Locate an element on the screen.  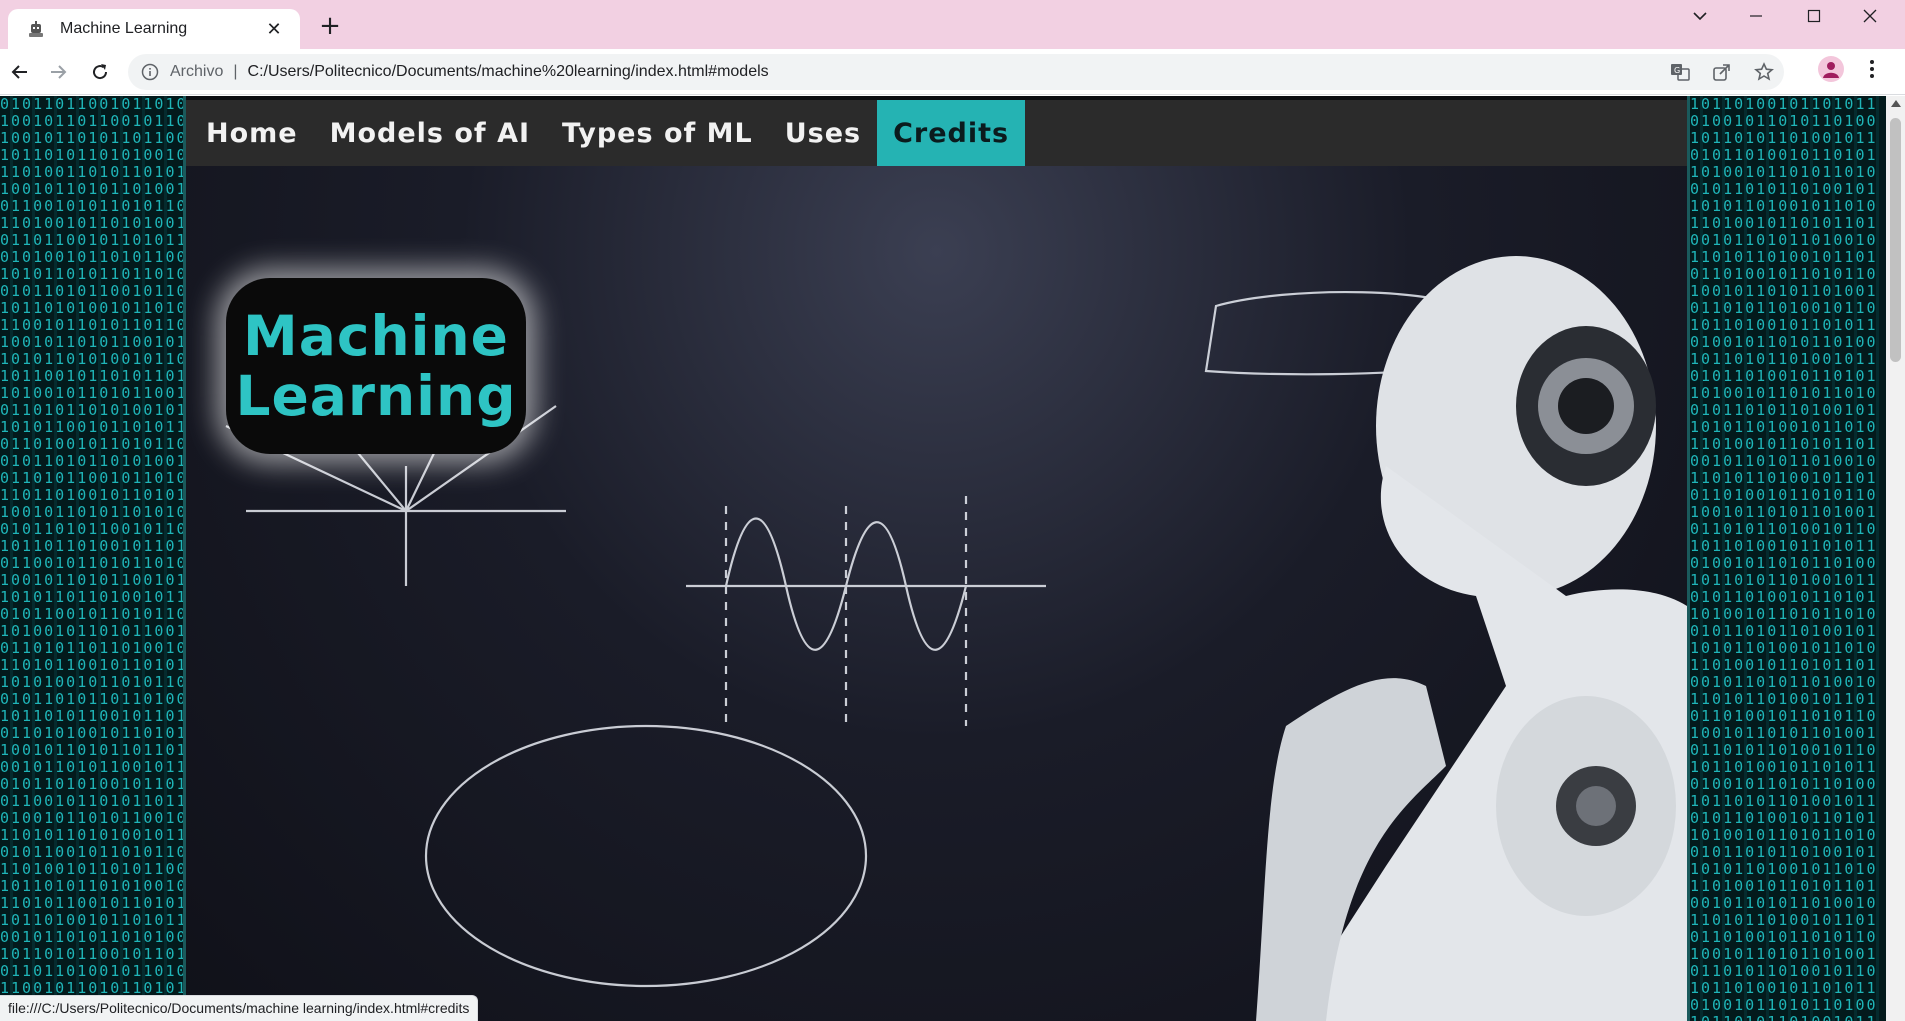
kebab-menu-icon is located at coordinates (1872, 69).